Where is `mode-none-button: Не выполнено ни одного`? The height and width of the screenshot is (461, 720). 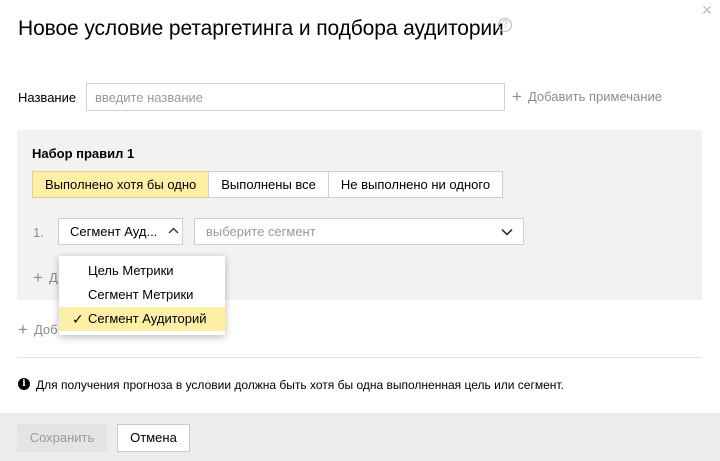 mode-none-button: Не выполнено ни одного is located at coordinates (415, 184).